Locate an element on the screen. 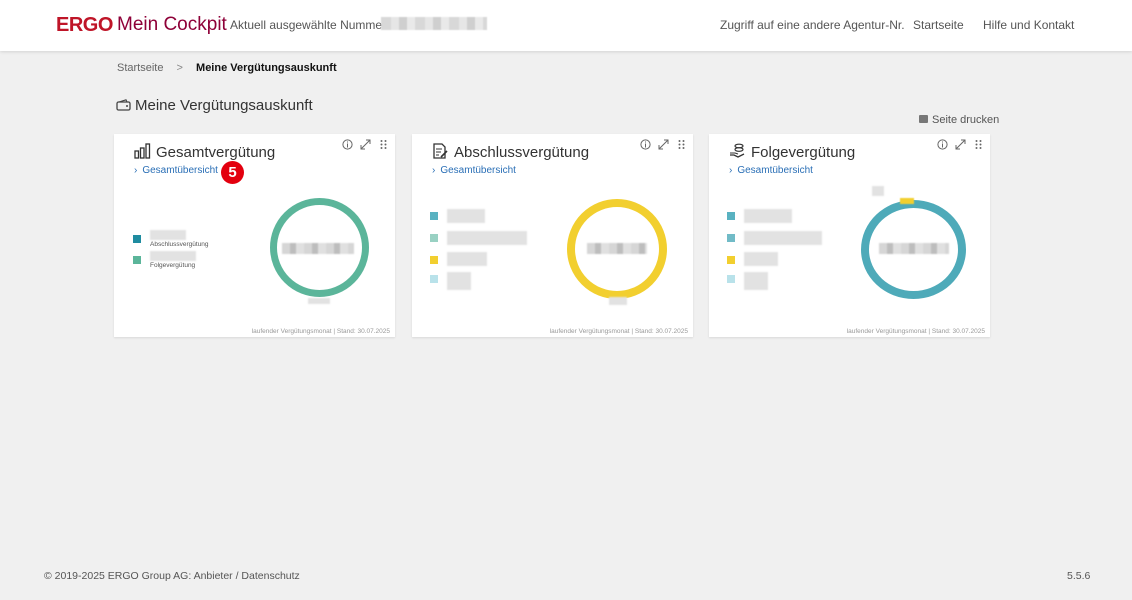 The image size is (1132, 600). app-name: Mein Cockpit is located at coordinates (172, 24).